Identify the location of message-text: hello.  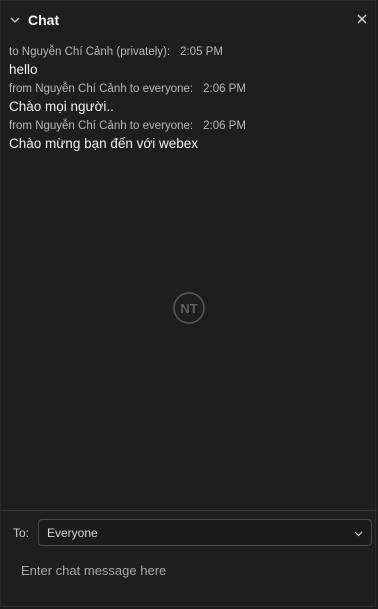
(23, 69).